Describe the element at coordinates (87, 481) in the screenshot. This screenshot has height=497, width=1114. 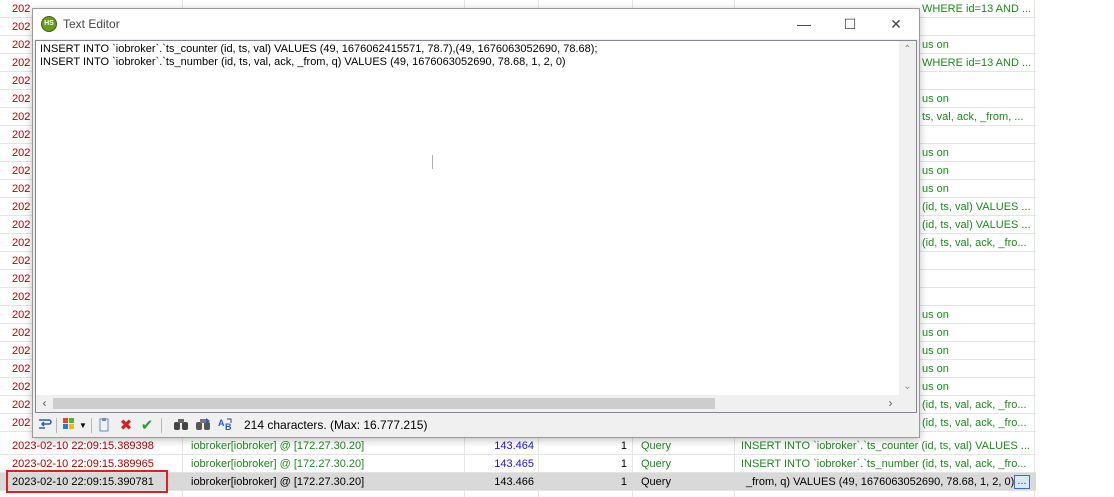
I see `focused-cell-highlight` at that location.